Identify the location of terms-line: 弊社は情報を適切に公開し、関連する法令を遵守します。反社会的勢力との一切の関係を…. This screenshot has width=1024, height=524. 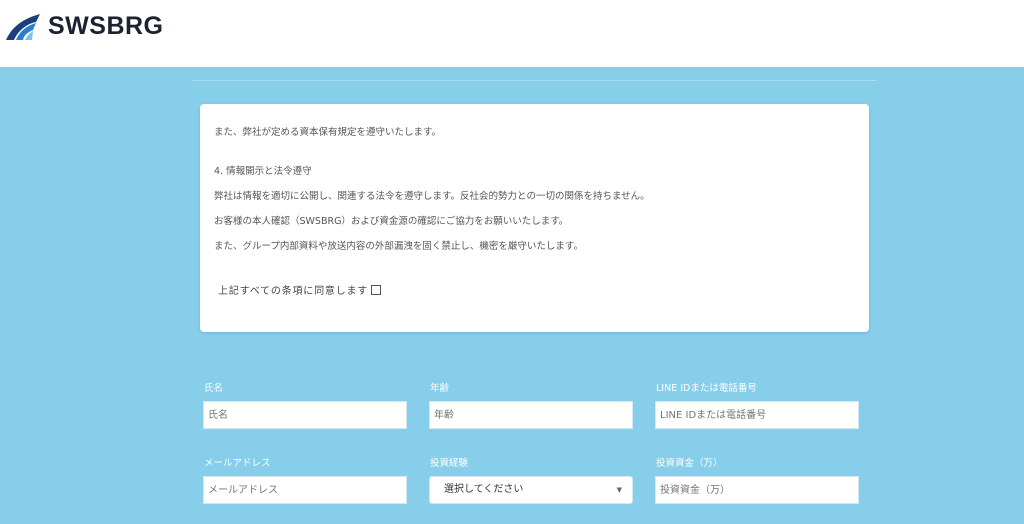
(432, 196).